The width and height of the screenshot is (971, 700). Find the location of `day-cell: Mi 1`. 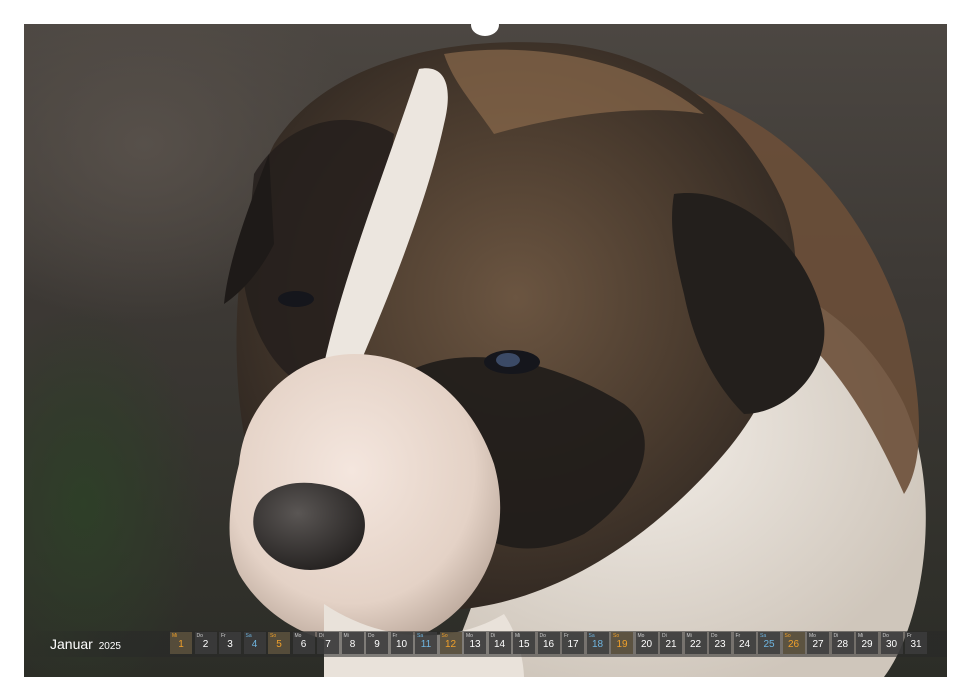

day-cell: Mi 1 is located at coordinates (181, 643).